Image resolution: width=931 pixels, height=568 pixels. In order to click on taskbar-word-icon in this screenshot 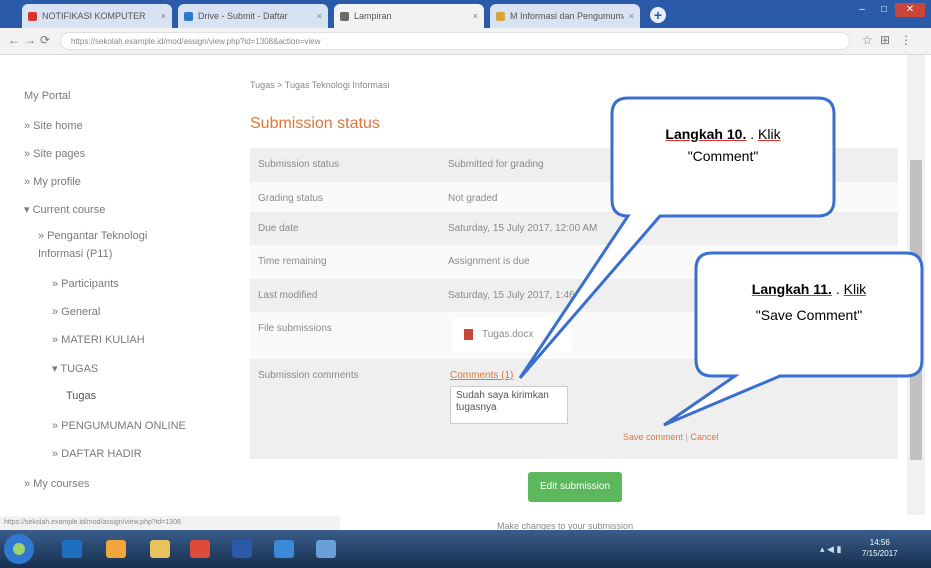, I will do `click(242, 549)`.